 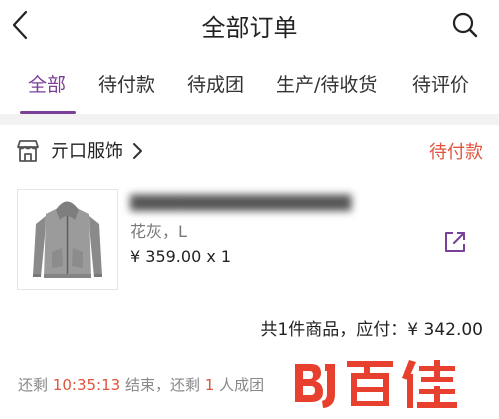 What do you see at coordinates (86, 385) in the screenshot?
I see `countdown-time: 10:35:13` at bounding box center [86, 385].